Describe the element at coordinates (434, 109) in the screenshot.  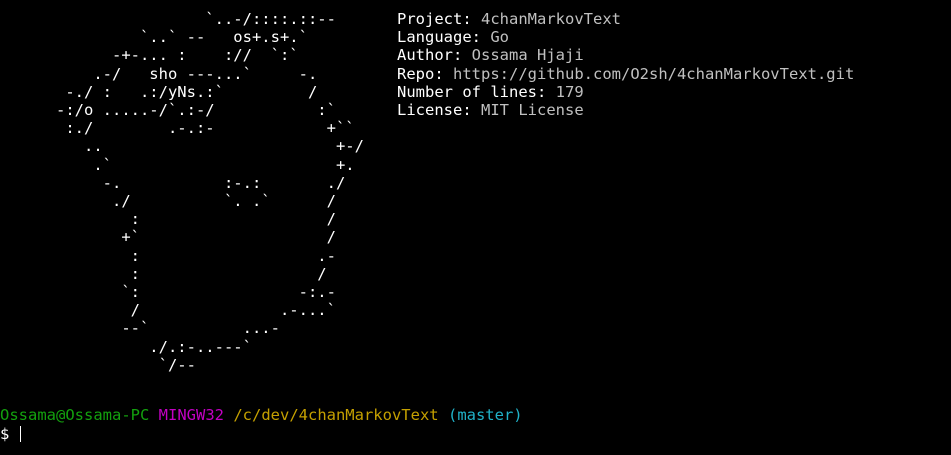
I see `info-key: License:` at that location.